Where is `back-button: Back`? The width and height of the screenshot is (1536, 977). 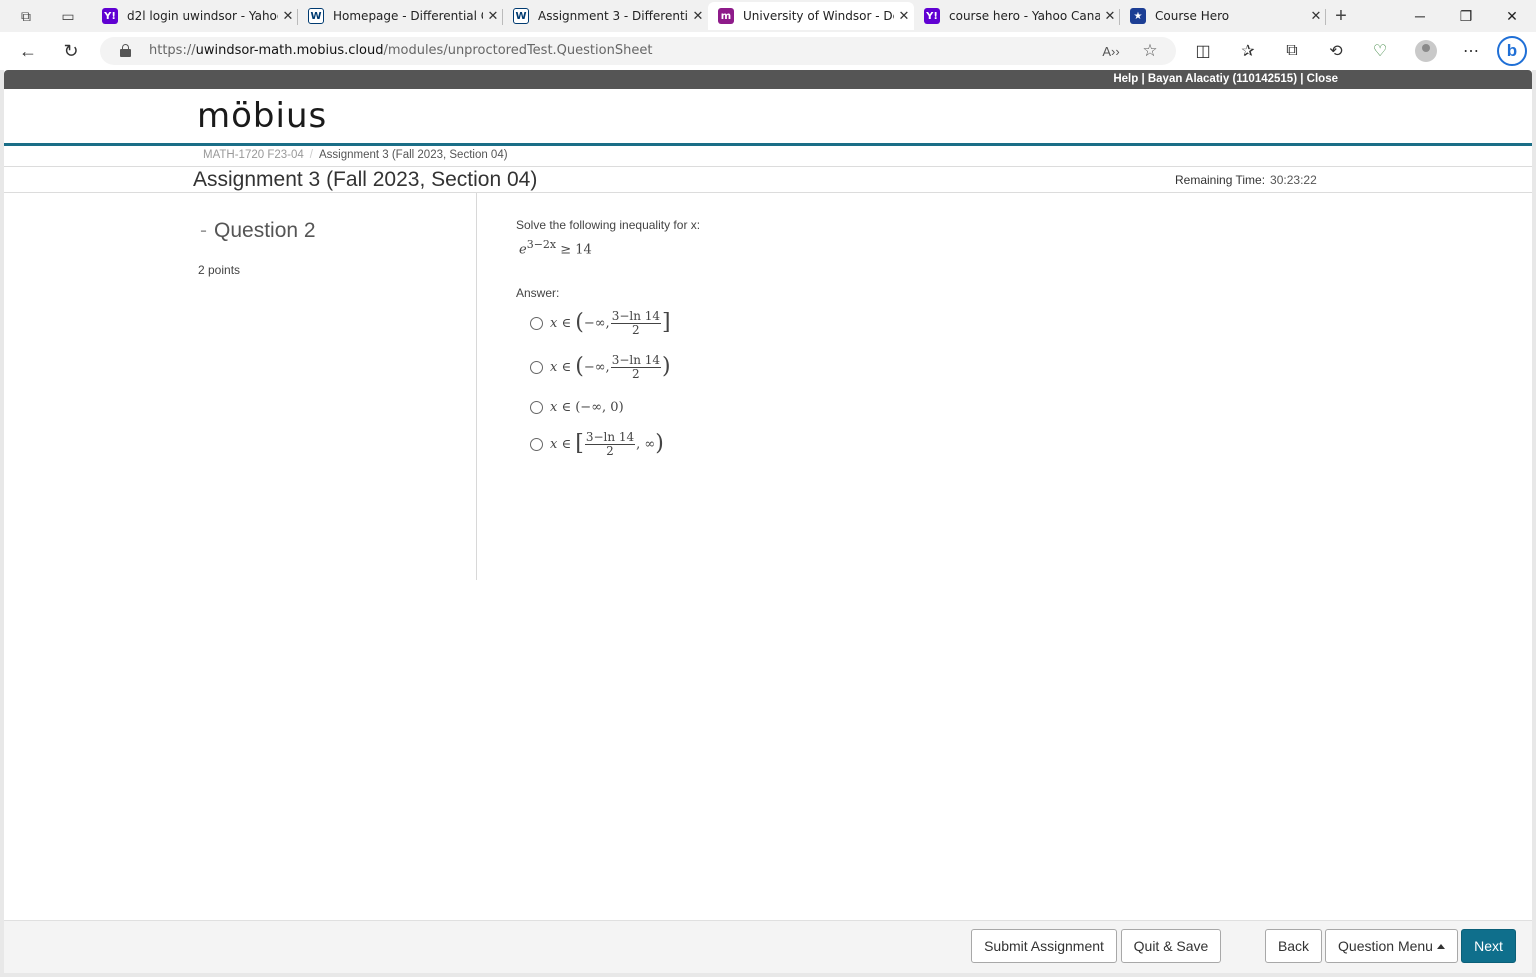
back-button: Back is located at coordinates (1293, 946).